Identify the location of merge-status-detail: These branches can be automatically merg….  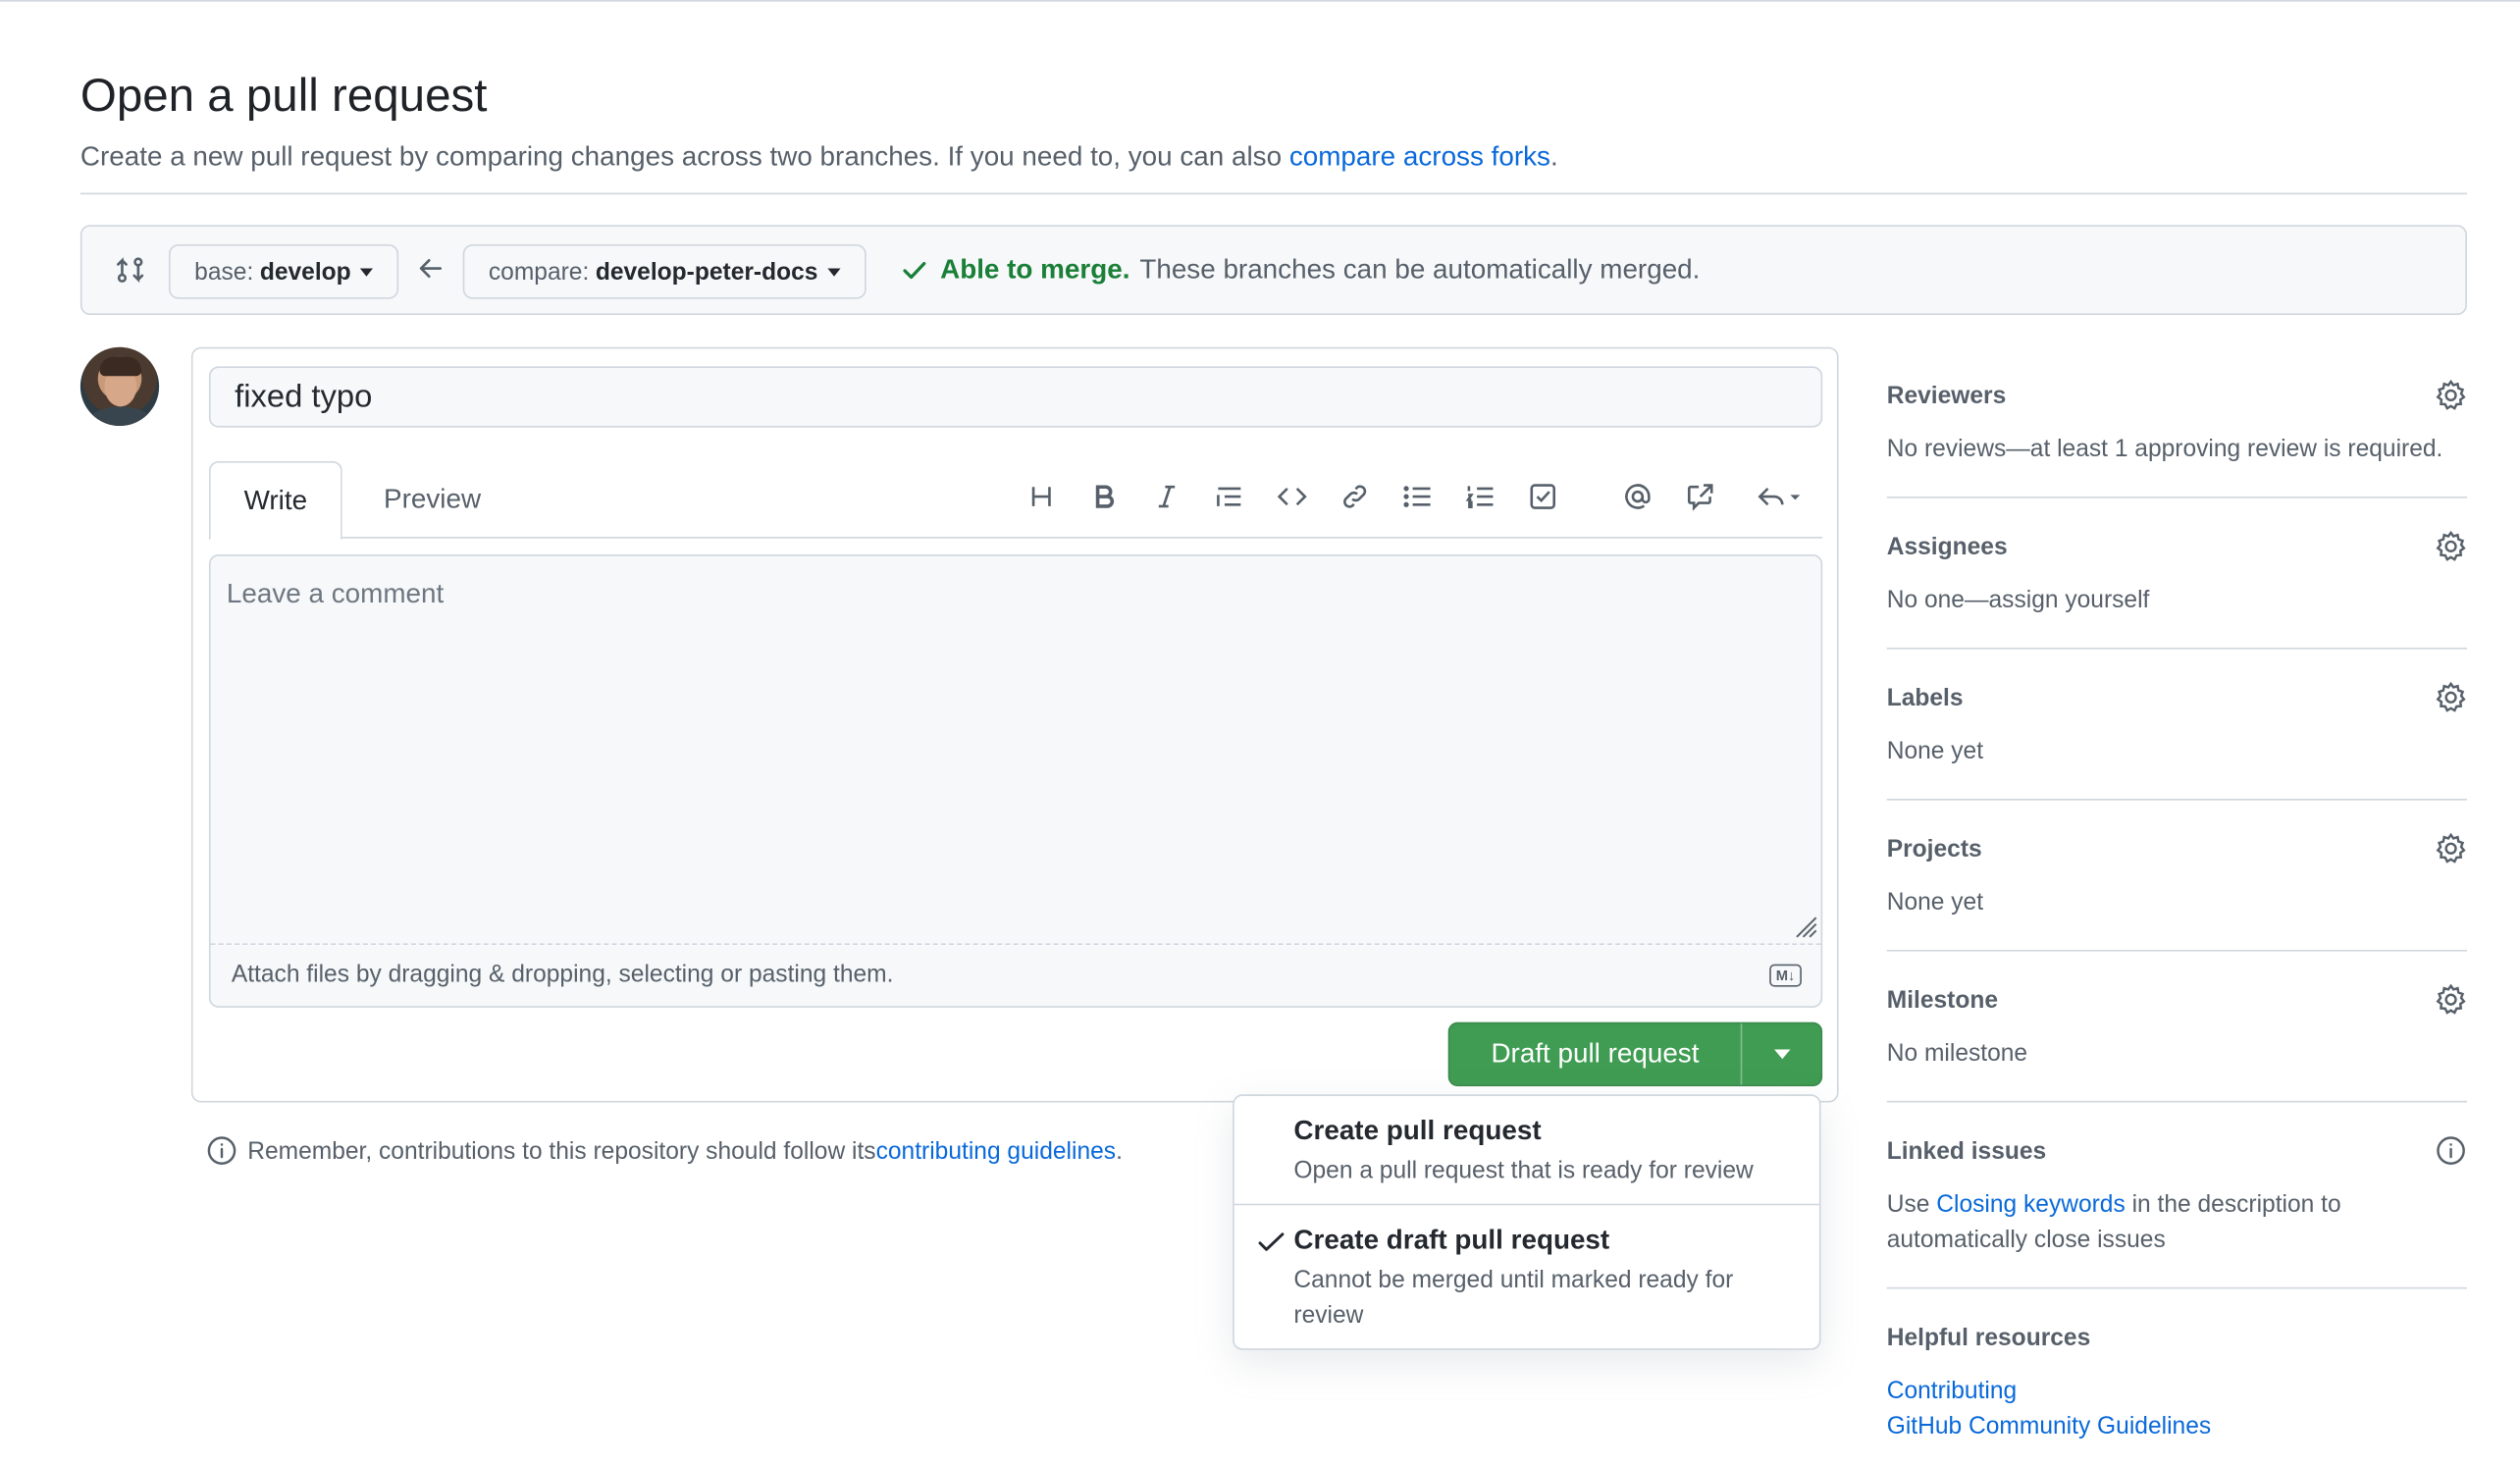
(1420, 269).